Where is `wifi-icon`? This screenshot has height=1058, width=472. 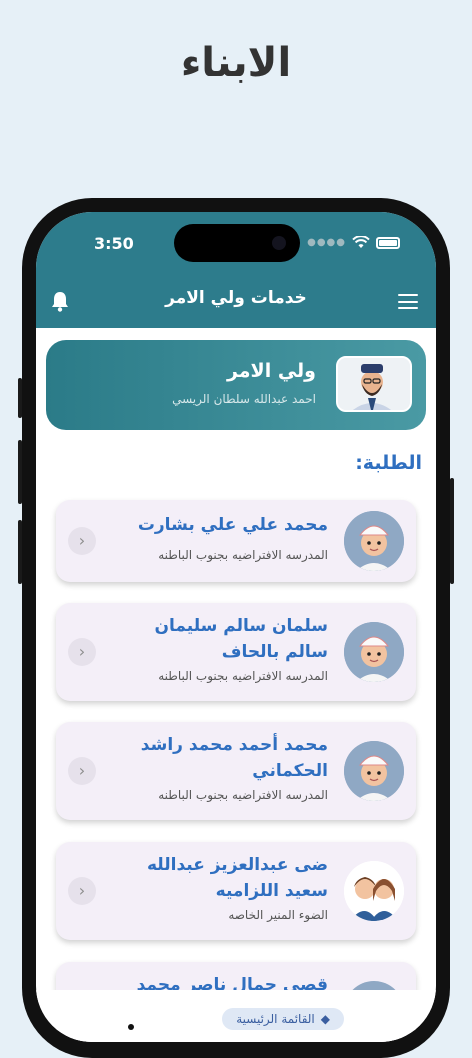 wifi-icon is located at coordinates (361, 242).